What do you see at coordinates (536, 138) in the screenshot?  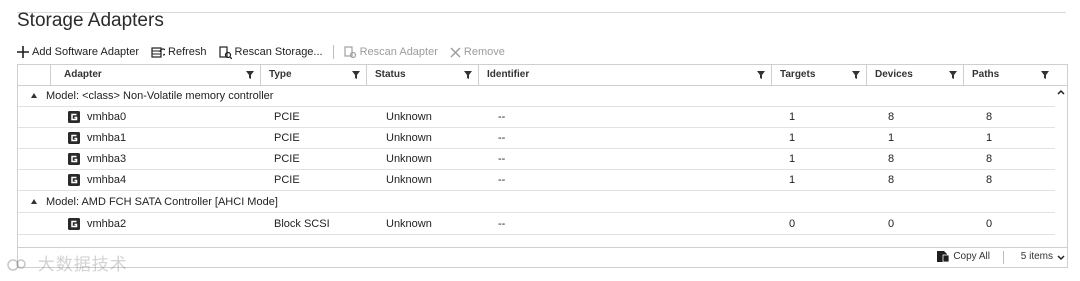 I see `table-row: vmhba1 PCIE Unknown -- 1 1 1` at bounding box center [536, 138].